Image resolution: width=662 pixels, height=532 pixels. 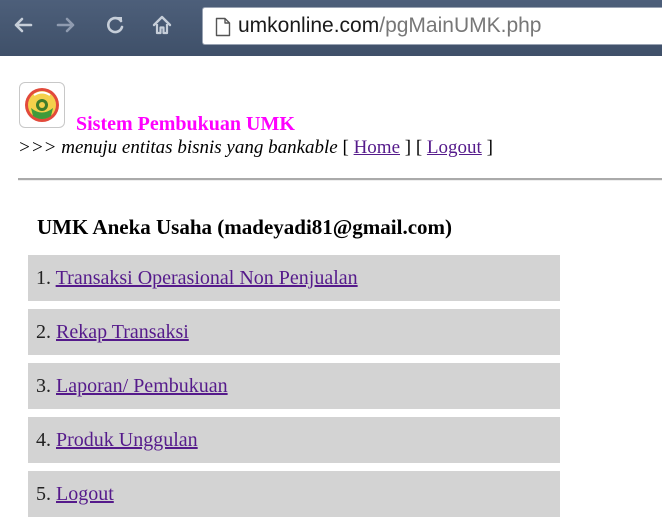 What do you see at coordinates (454, 147) in the screenshot?
I see `logout-link: Logout` at bounding box center [454, 147].